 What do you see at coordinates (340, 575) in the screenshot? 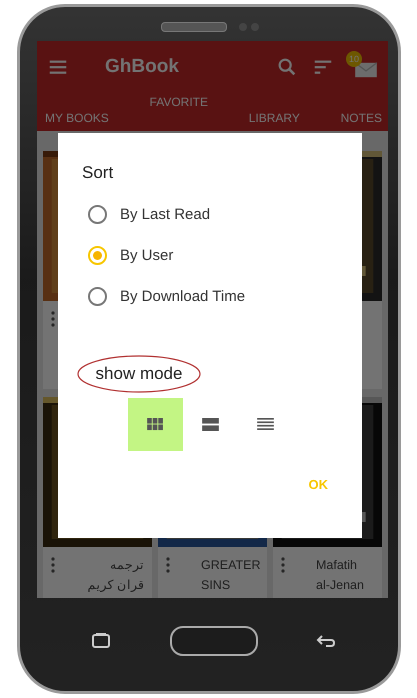
I see `book-title: Mafatih al-Jenan` at bounding box center [340, 575].